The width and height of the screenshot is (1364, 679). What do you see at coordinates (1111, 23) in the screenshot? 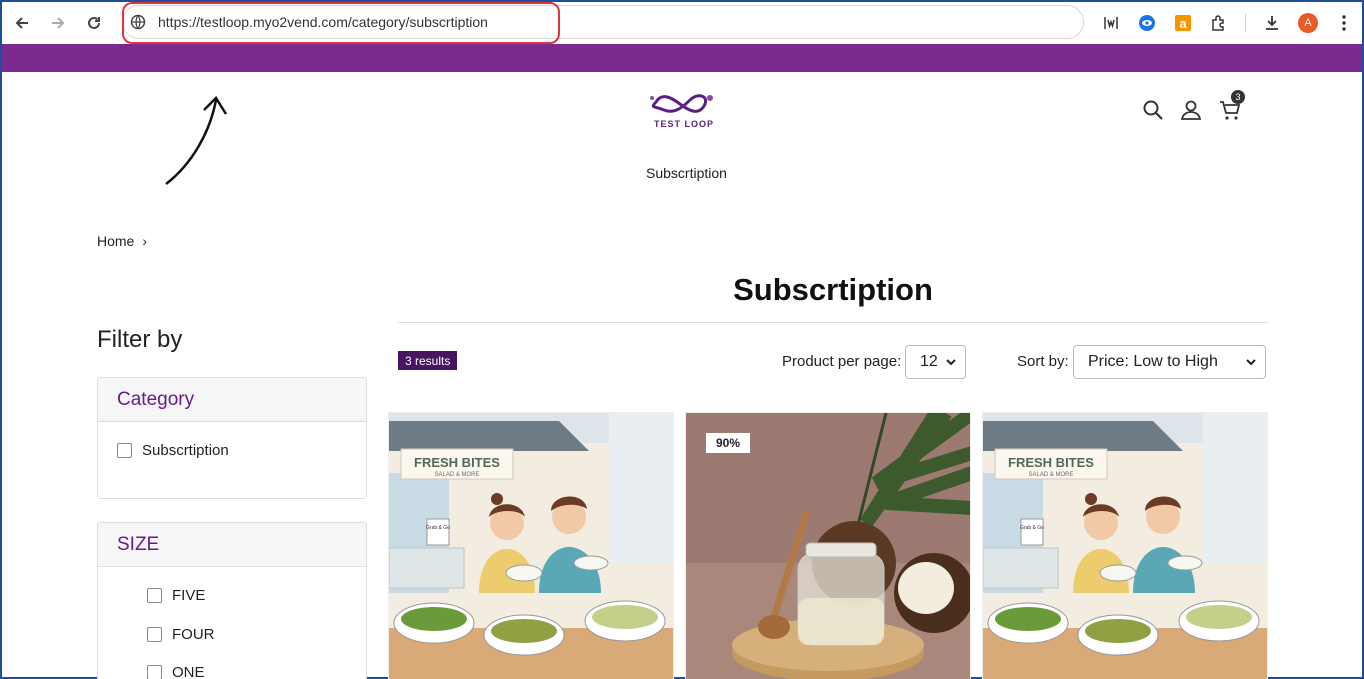
I see `extension-w-icon` at bounding box center [1111, 23].